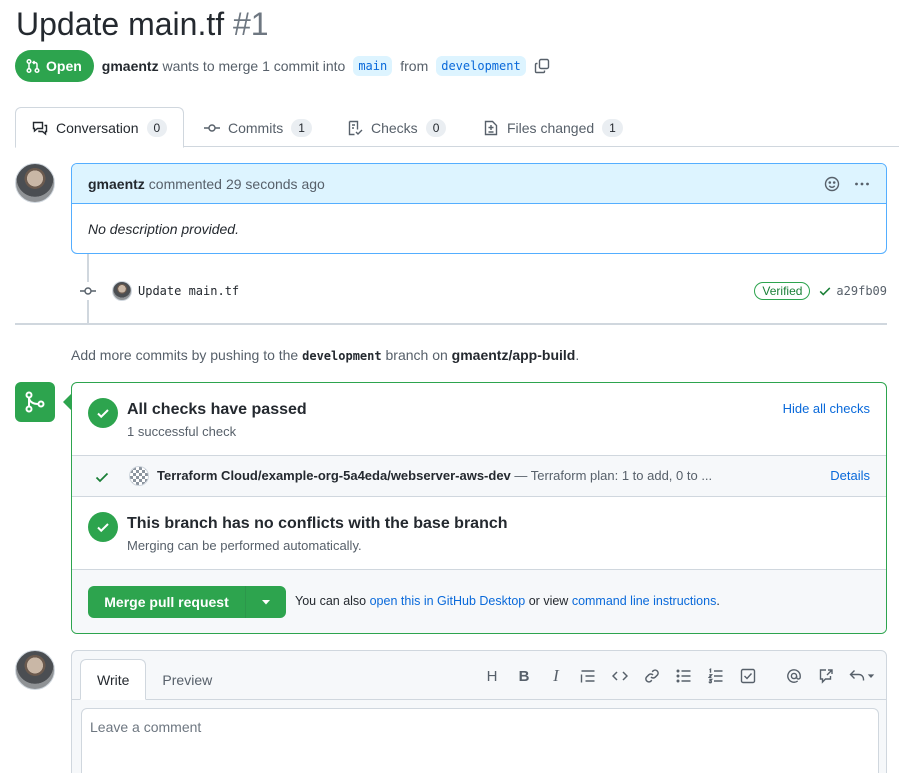 The image size is (899, 773). Describe the element at coordinates (652, 676) in the screenshot. I see `link-button` at that location.